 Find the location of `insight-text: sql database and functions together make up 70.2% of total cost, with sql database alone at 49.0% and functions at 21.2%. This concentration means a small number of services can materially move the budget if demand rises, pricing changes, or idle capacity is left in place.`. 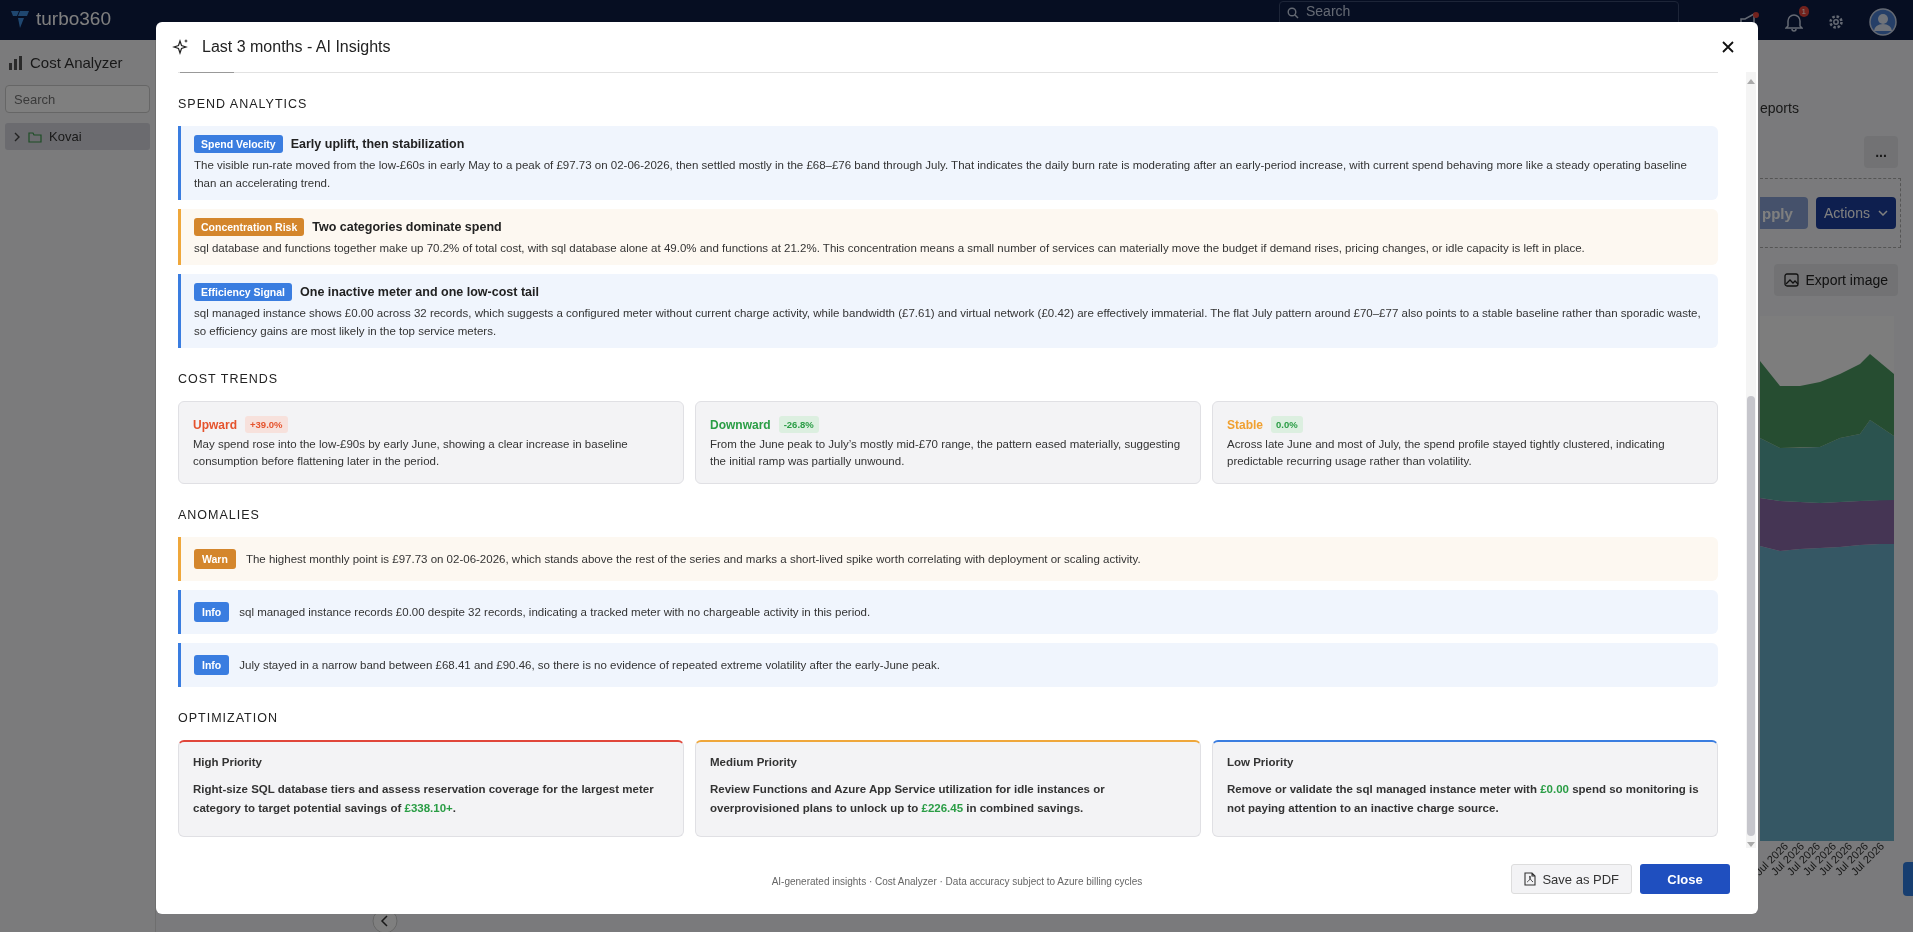

insight-text: sql database and functions together make up 70.2% of total cost, with sql database alone at 49.0% and functions at 21.2%. This concentration means a small number of services can materially move the budget if demand rises, pricing changes, or idle capacity is left in place. is located at coordinates (890, 248).